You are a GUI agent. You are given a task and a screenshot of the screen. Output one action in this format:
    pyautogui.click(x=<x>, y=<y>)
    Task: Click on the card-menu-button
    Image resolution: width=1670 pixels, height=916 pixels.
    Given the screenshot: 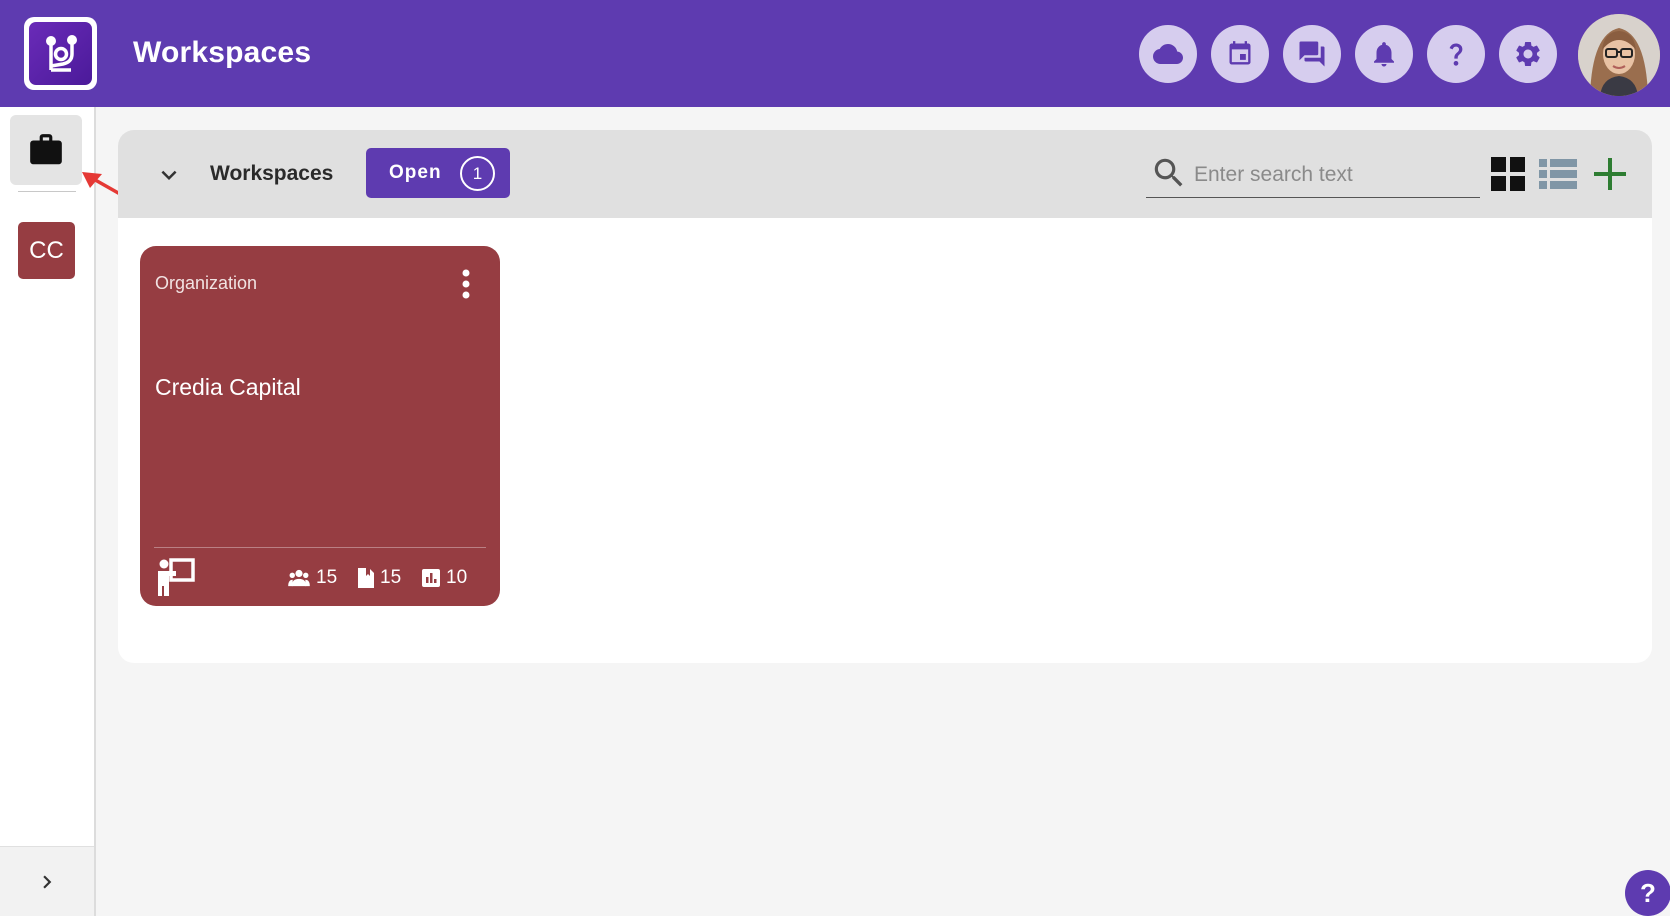 What is the action you would take?
    pyautogui.click(x=466, y=284)
    